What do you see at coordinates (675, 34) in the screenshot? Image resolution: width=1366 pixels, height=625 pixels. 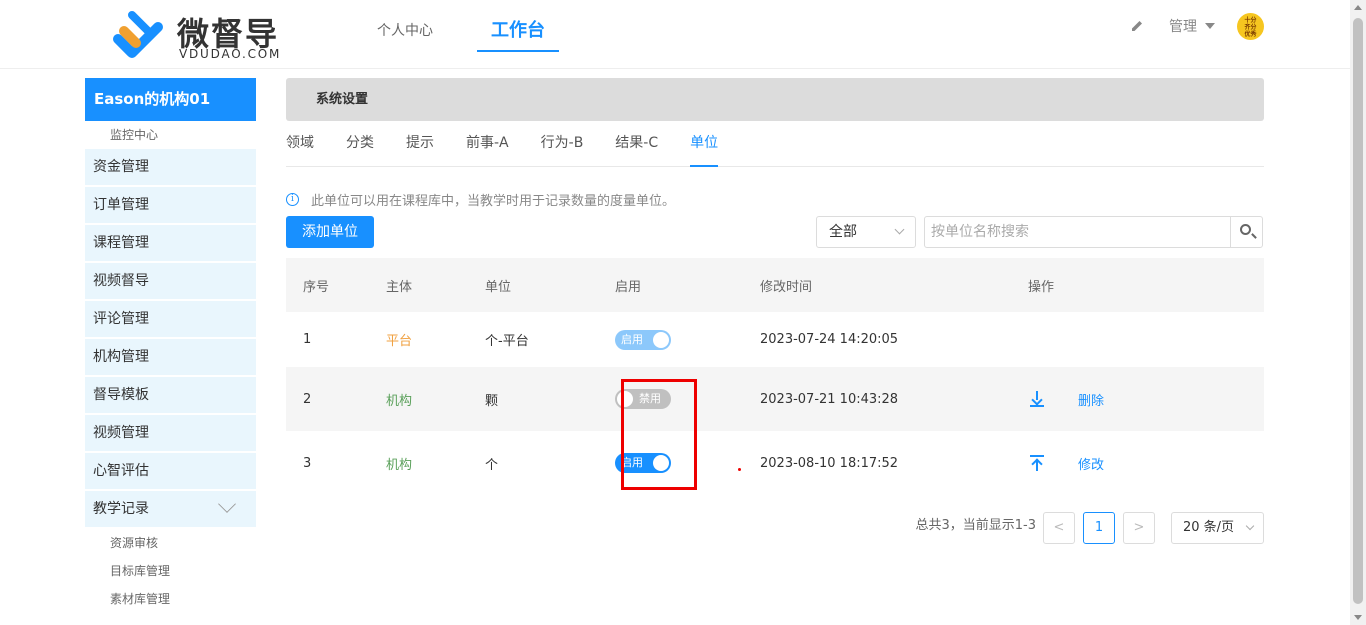 I see `top-header: 微督导 VDUDAO.COM 个人中心 工作台 管理 十分 齐分 优秀` at bounding box center [675, 34].